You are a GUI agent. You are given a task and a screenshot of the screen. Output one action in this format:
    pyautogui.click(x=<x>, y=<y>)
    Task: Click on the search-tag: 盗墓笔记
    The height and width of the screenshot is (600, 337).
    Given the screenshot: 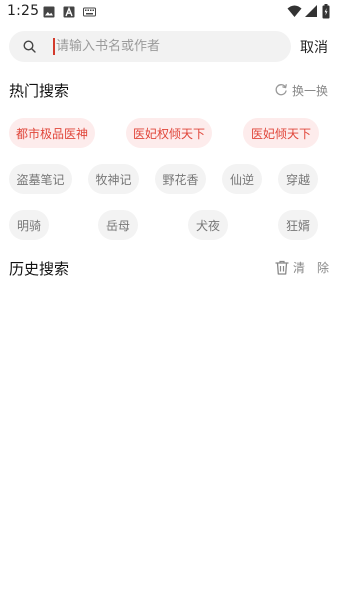 What is the action you would take?
    pyautogui.click(x=40, y=179)
    